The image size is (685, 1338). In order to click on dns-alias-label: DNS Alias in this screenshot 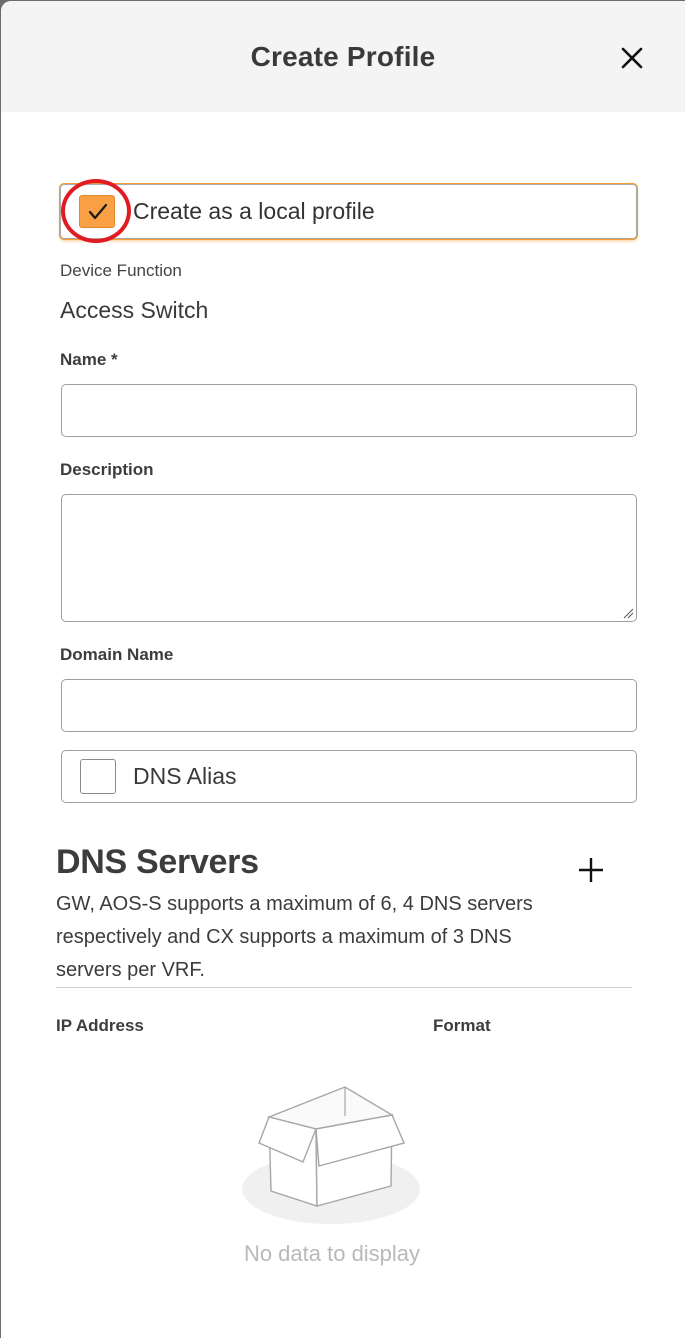, I will do `click(185, 776)`.